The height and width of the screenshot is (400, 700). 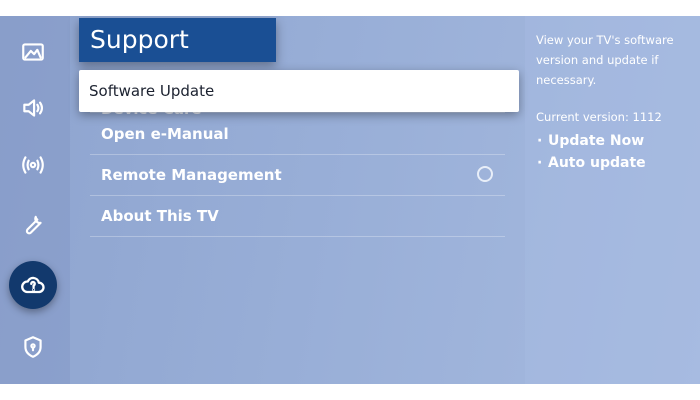 What do you see at coordinates (33, 165) in the screenshot?
I see `broadcast-icon` at bounding box center [33, 165].